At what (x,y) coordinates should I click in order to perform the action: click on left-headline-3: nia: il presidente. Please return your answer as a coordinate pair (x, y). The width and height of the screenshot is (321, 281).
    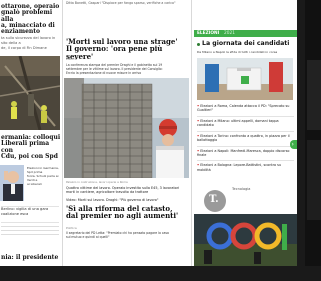
    Looking at the image, I should click on (31, 257).